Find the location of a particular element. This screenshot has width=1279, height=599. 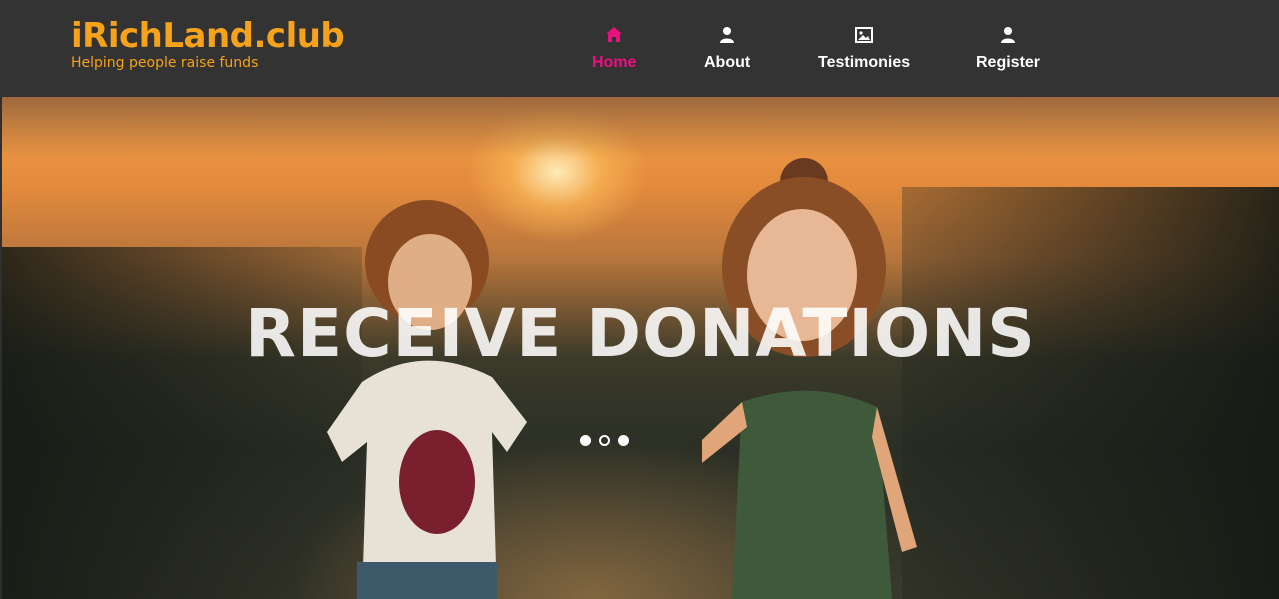

nav-item-home: Home is located at coordinates (614, 49).